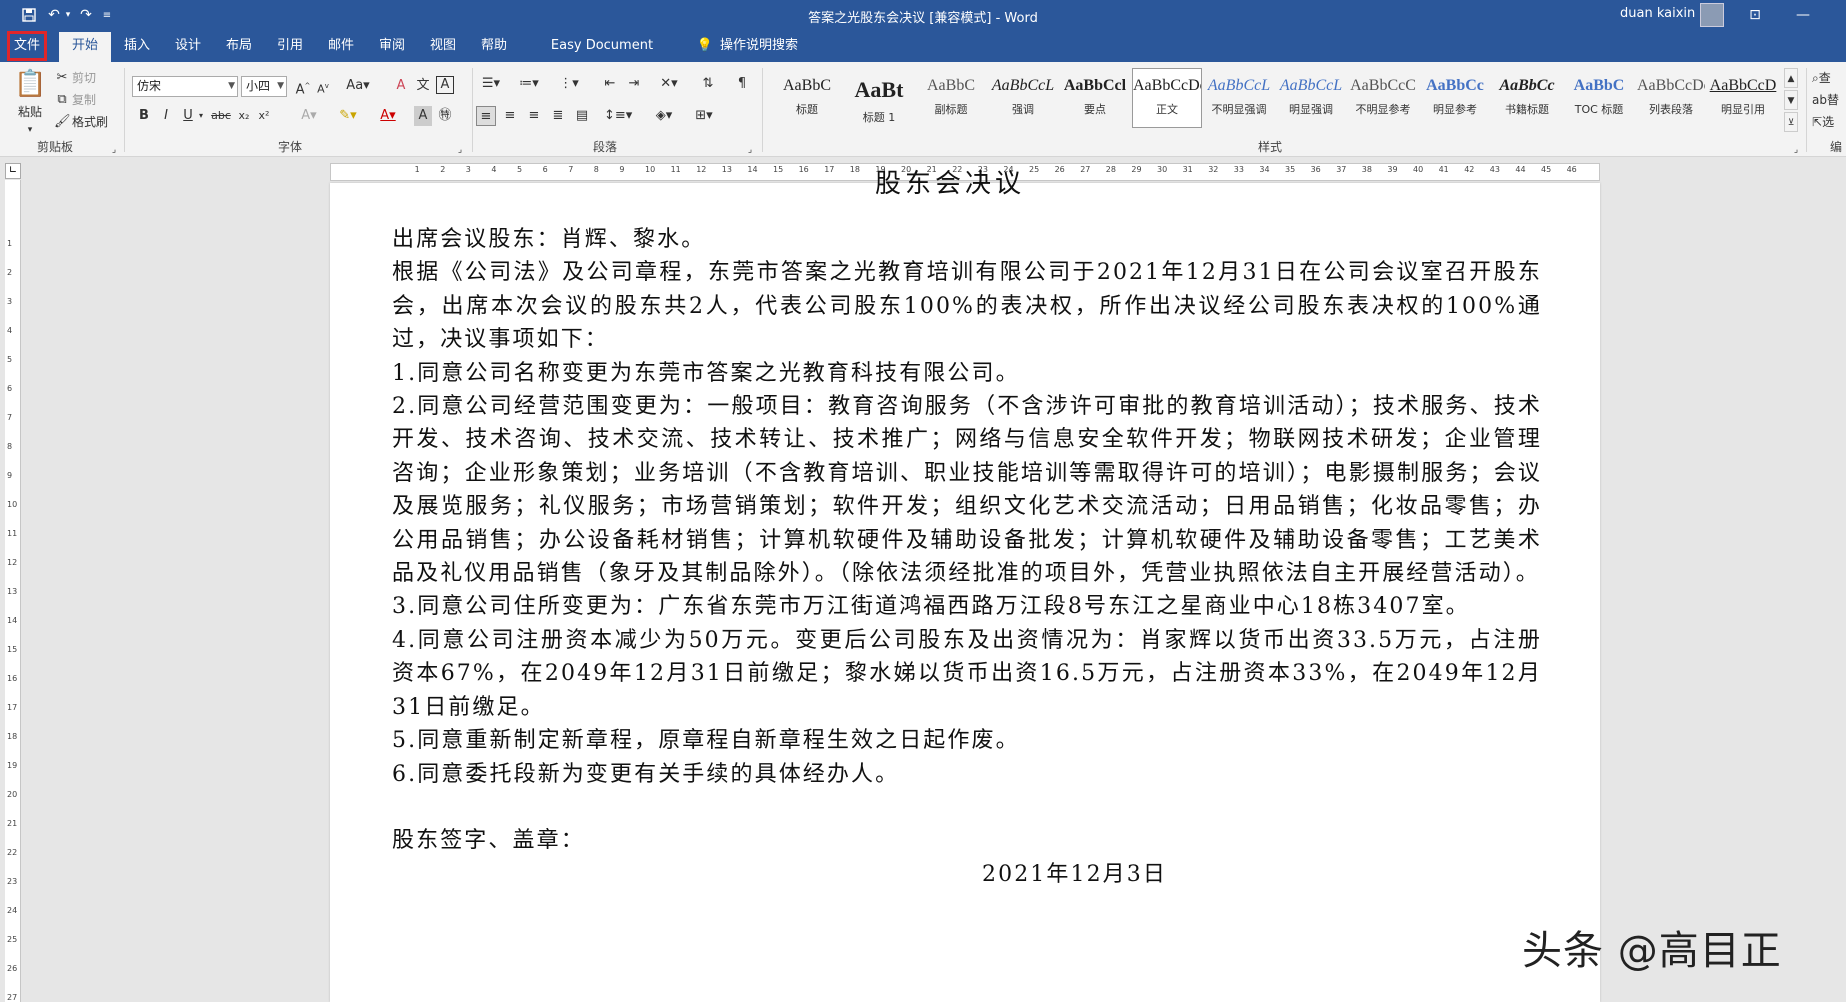 Image resolution: width=1846 pixels, height=1002 pixels. Describe the element at coordinates (185, 86) in the screenshot. I see `font-name-select: 仿宋▼` at that location.